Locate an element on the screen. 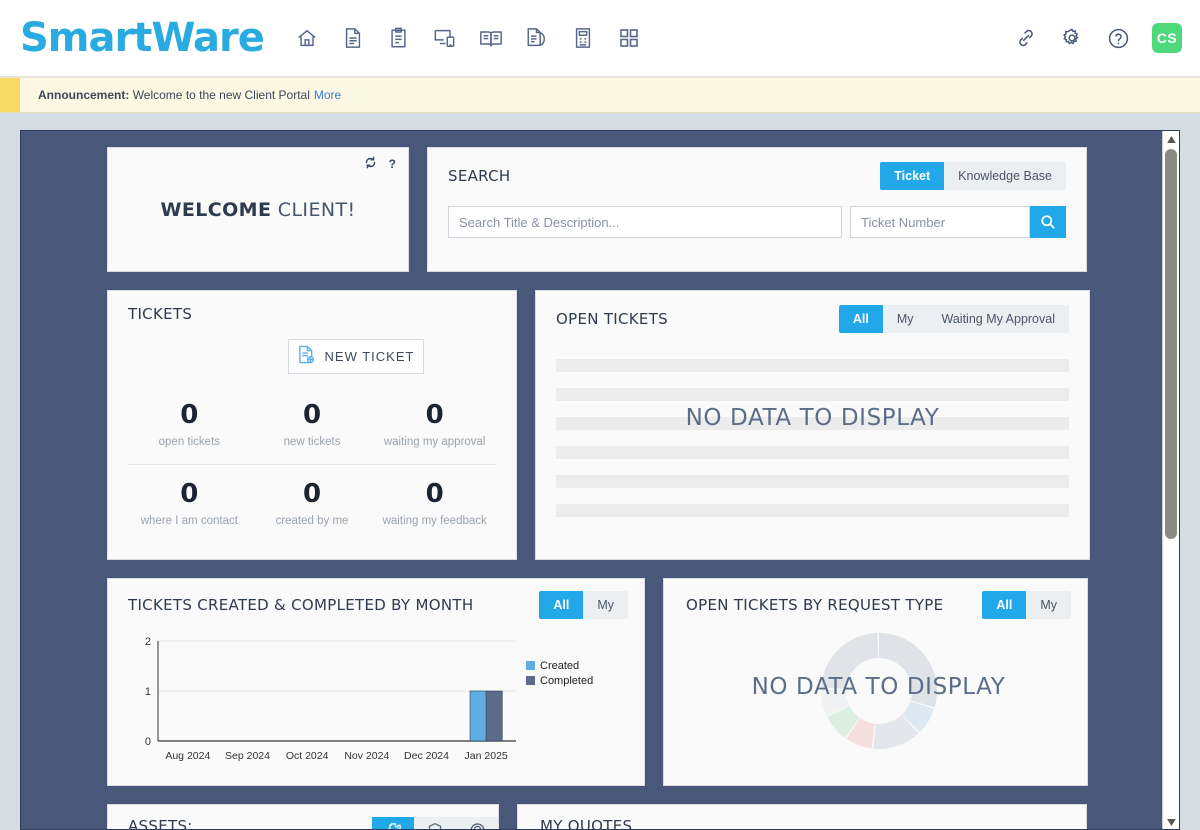  shield-icon is located at coordinates (435, 823).